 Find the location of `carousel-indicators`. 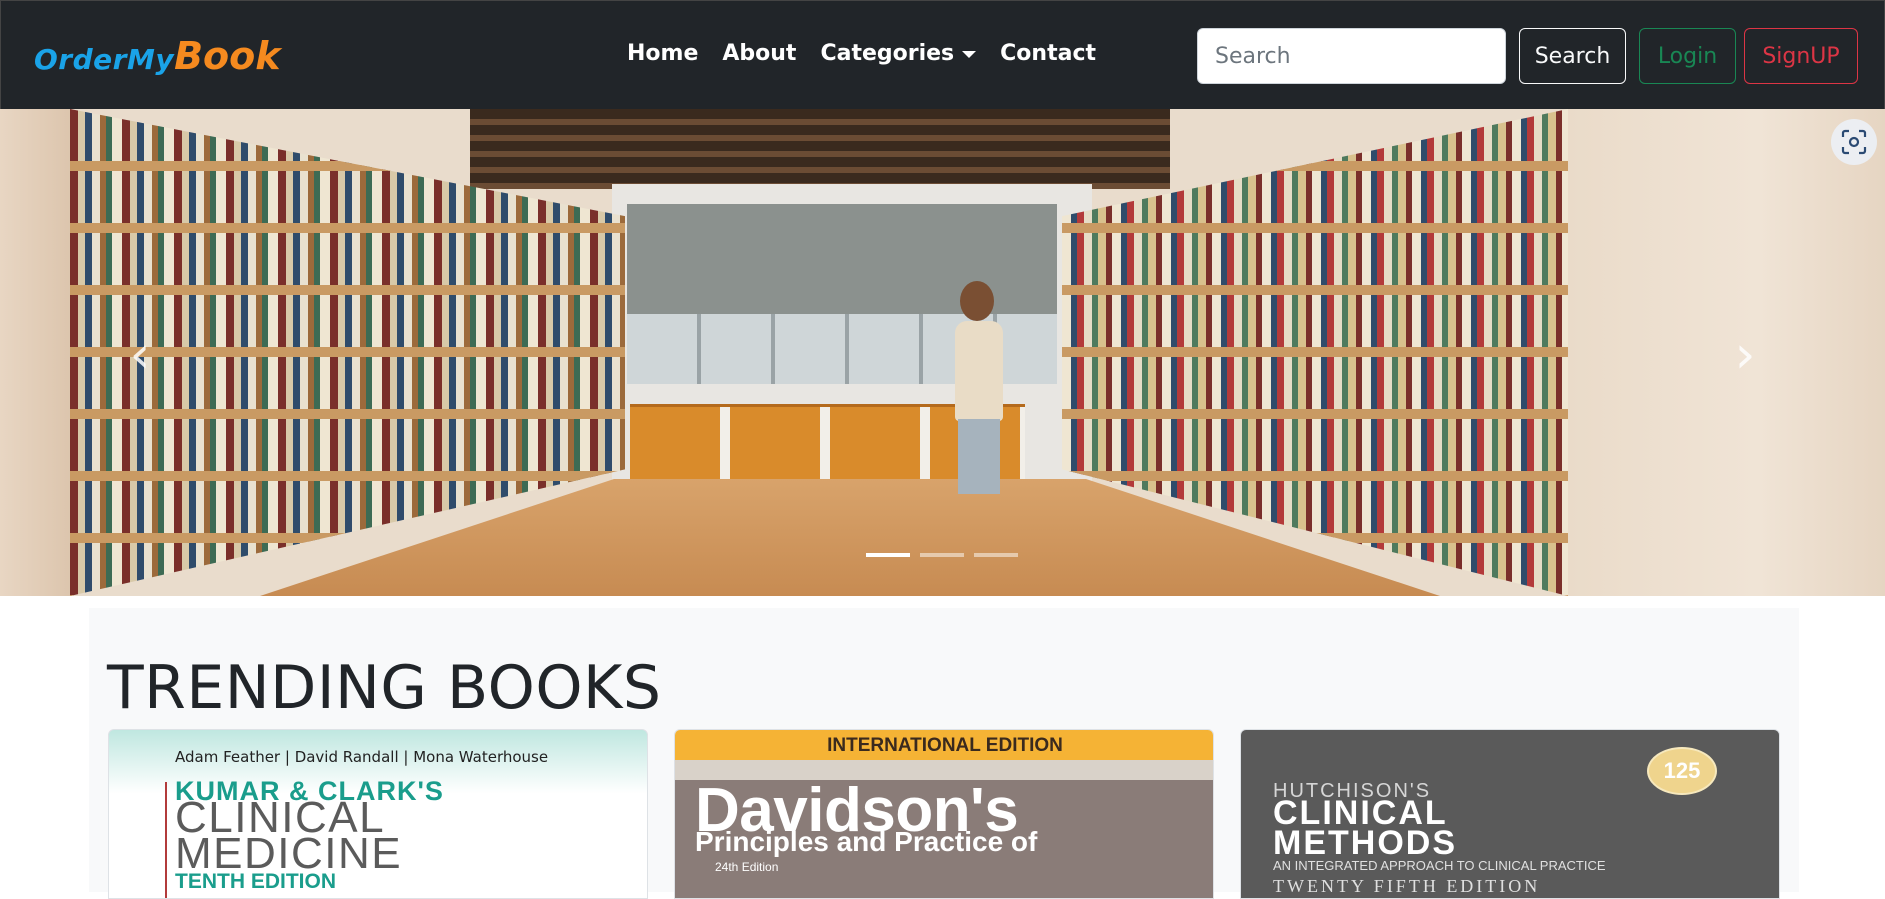

carousel-indicators is located at coordinates (942, 555).